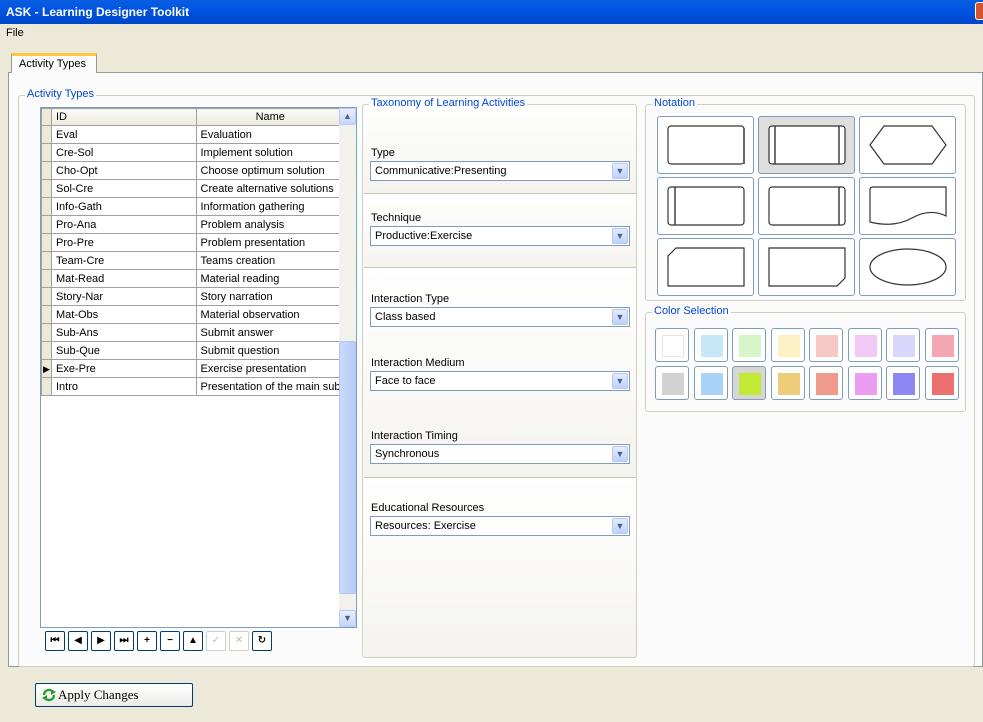 Image resolution: width=983 pixels, height=722 pixels. Describe the element at coordinates (347, 116) in the screenshot. I see `scroll-up-icon: ▲` at that location.